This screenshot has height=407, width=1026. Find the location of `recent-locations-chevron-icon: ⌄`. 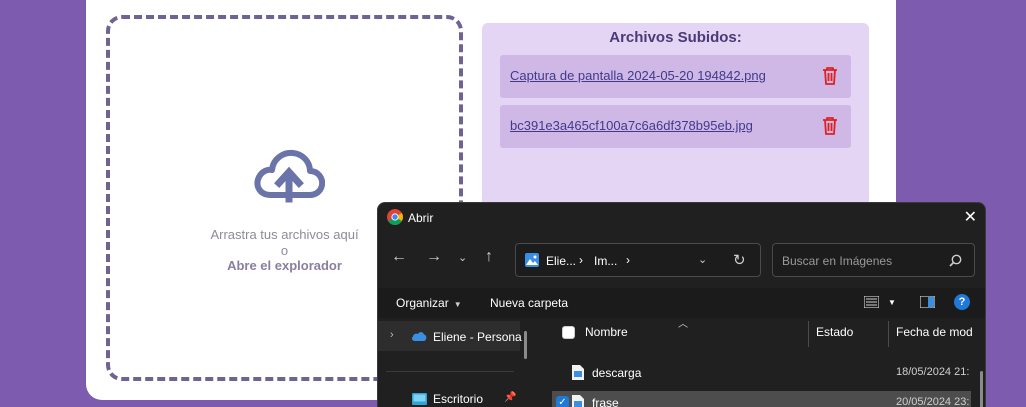

recent-locations-chevron-icon: ⌄ is located at coordinates (462, 257).